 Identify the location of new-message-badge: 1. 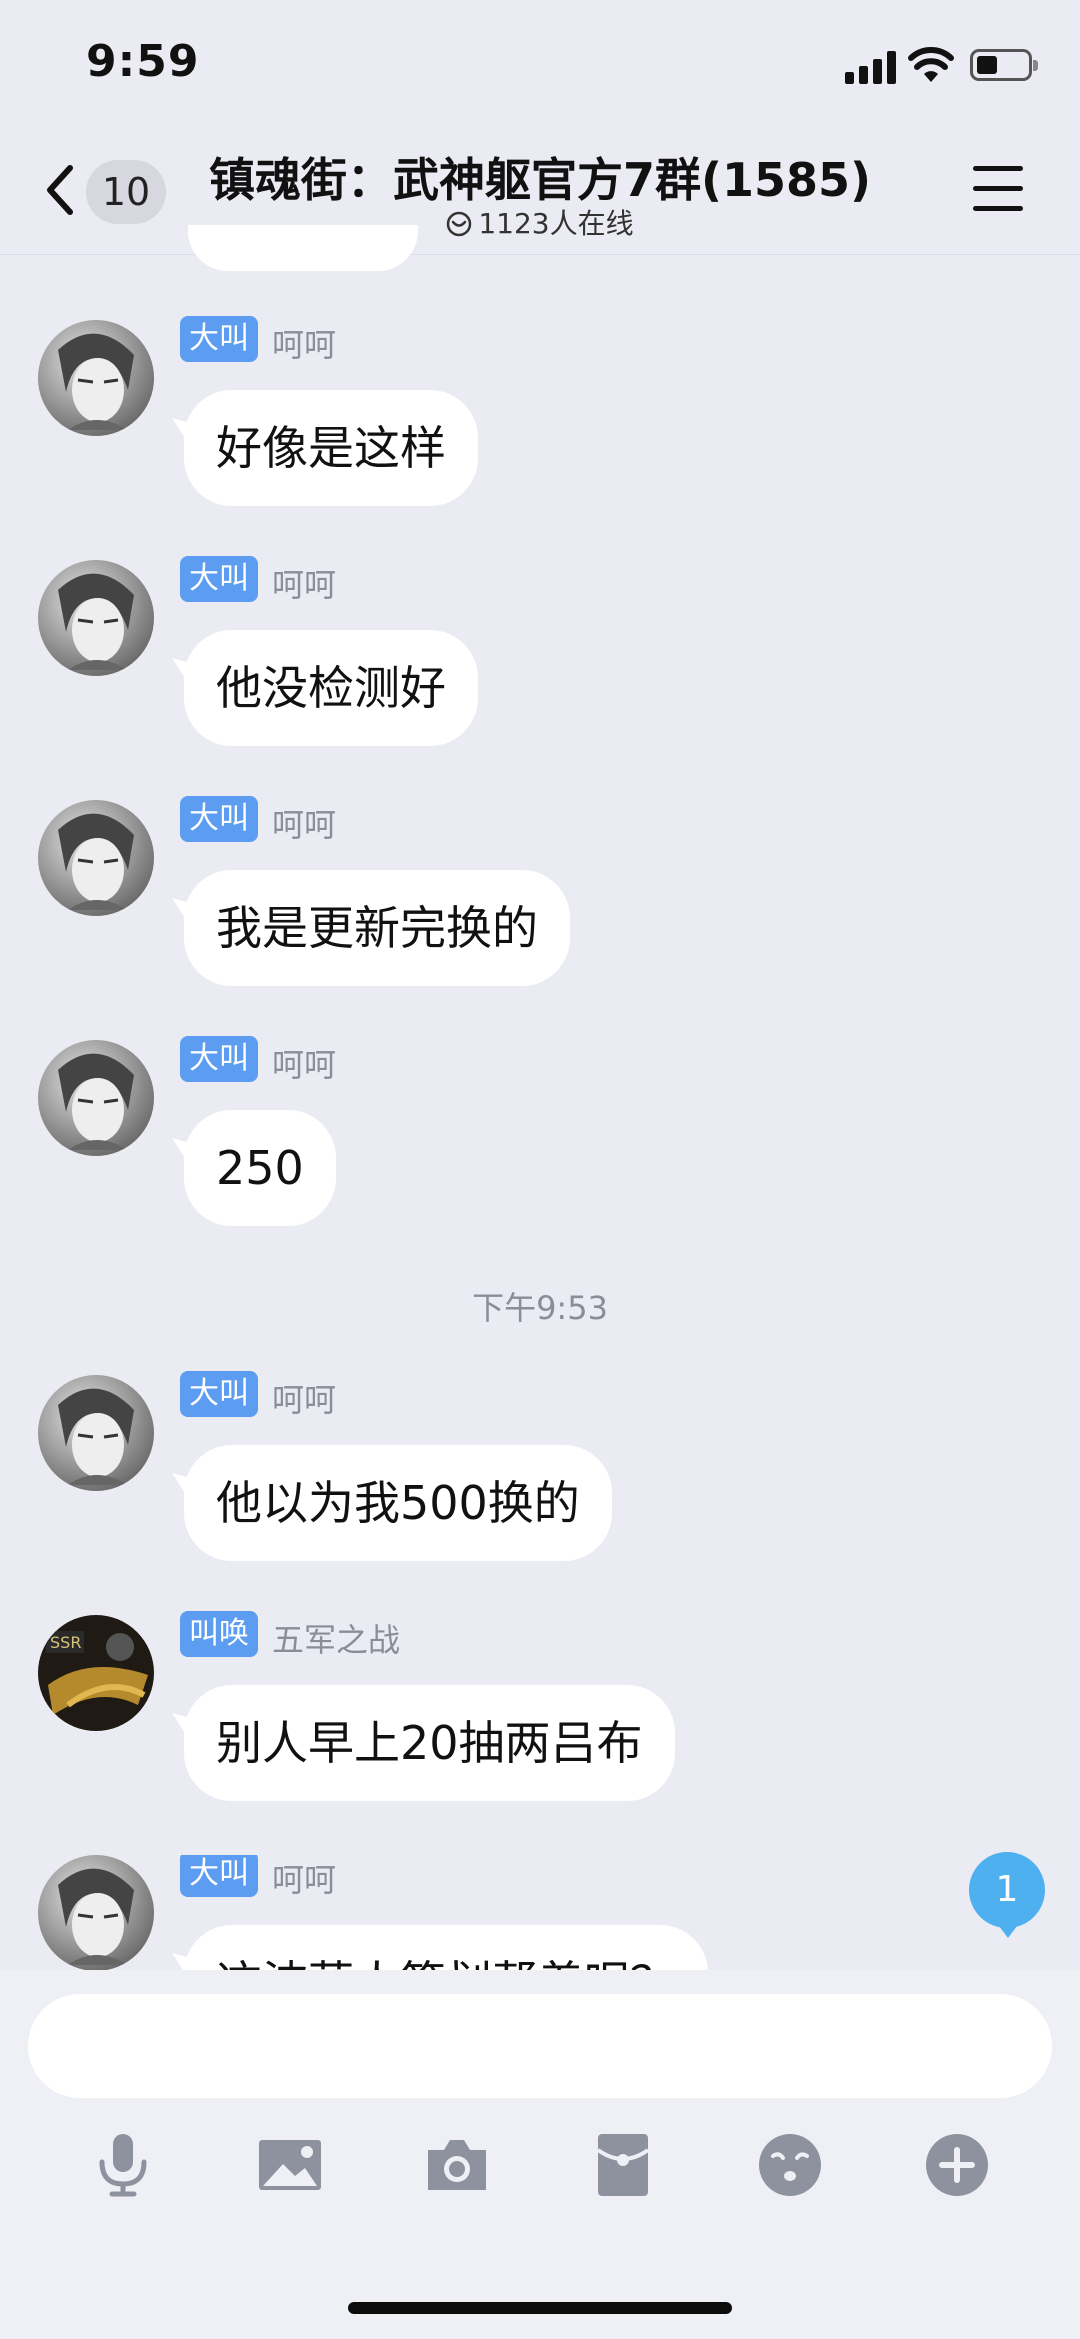
(1007, 1895).